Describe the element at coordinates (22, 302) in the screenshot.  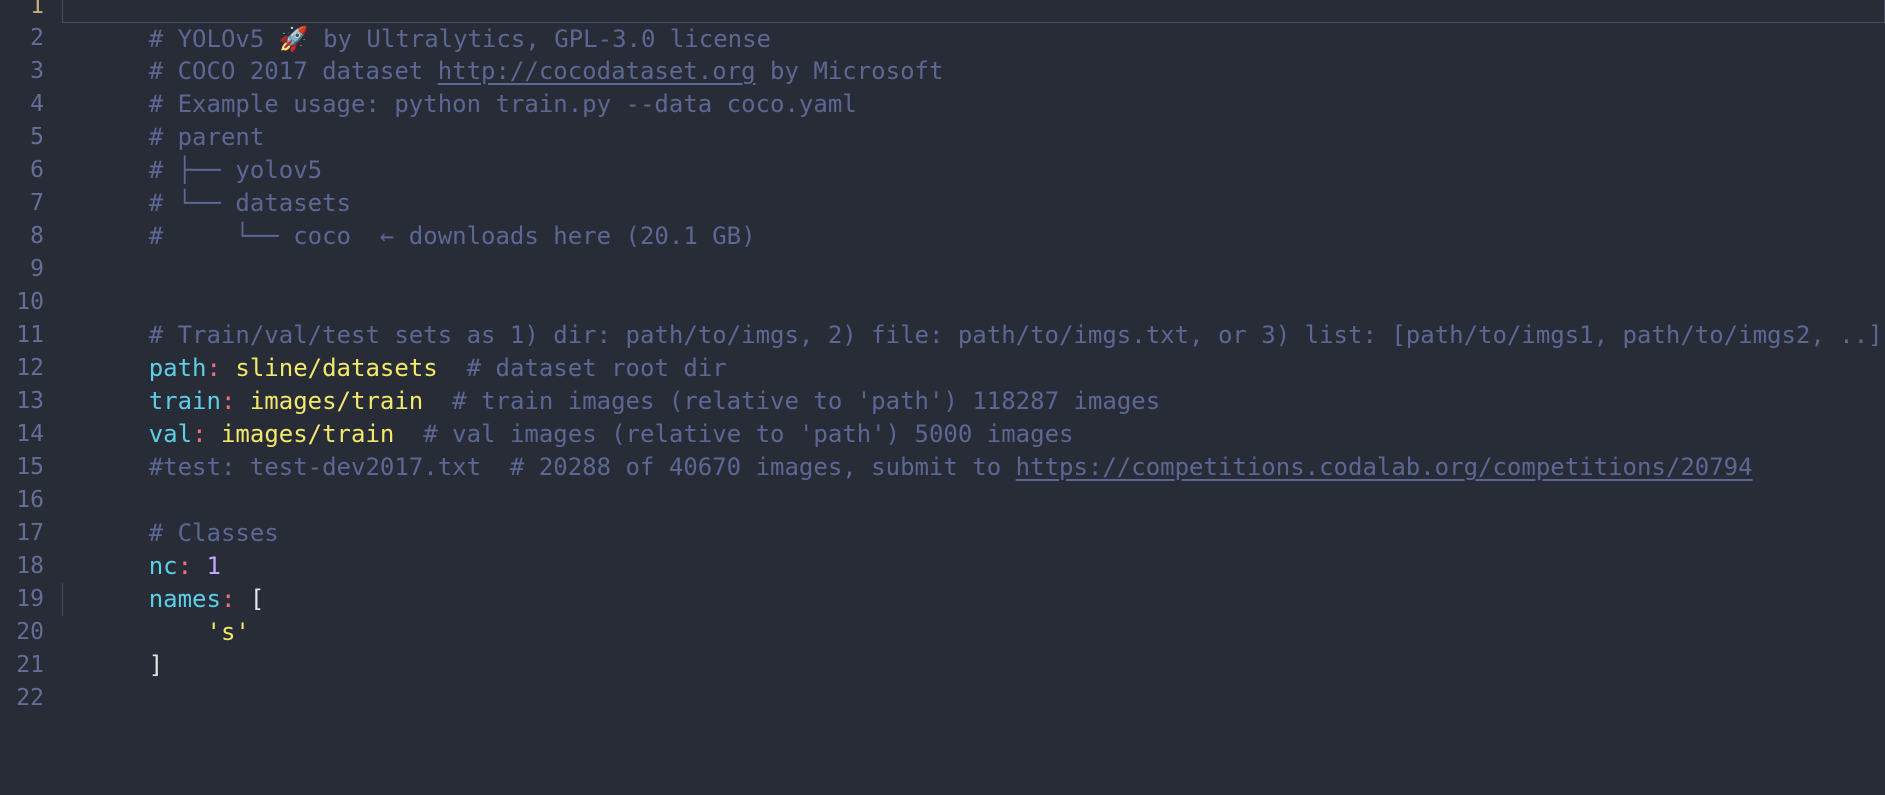
I see `line-number-10: 10` at that location.